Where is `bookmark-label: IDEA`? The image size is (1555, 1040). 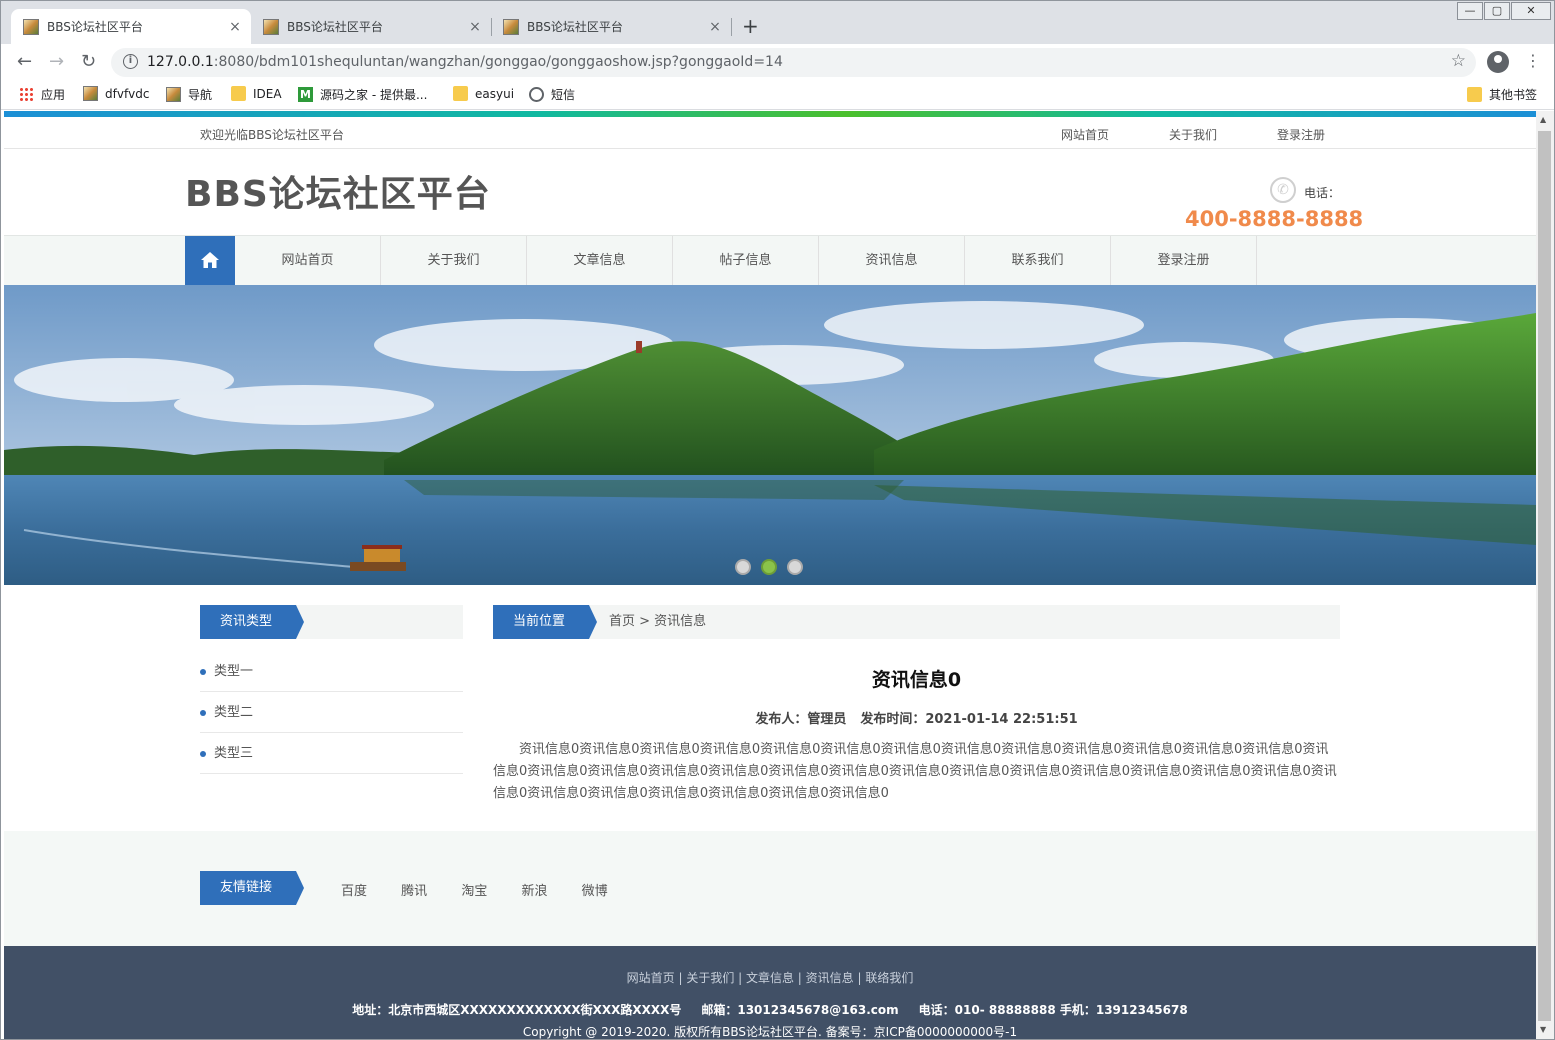
bookmark-label: IDEA is located at coordinates (267, 93).